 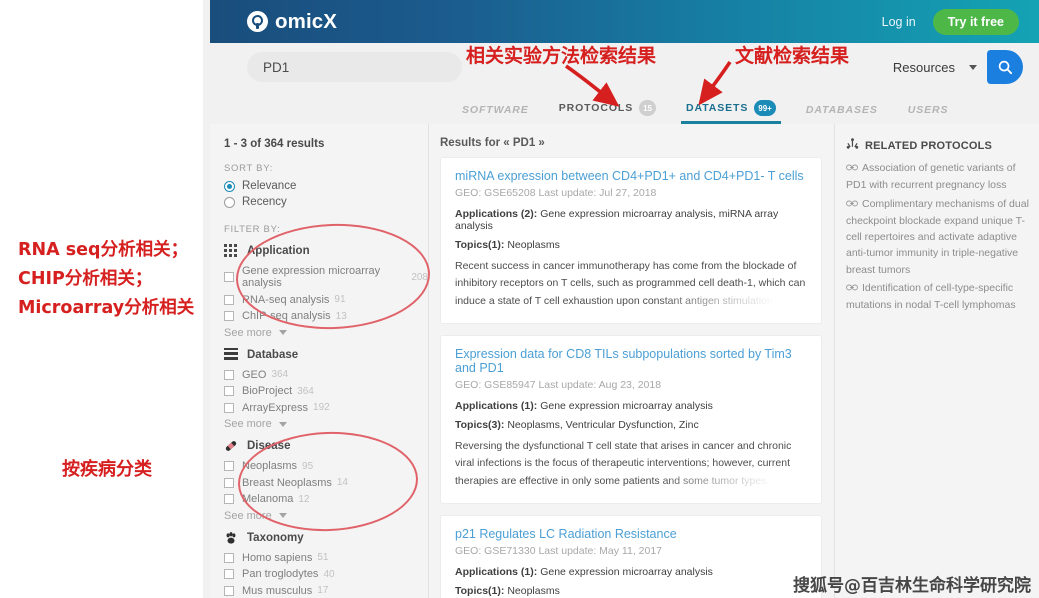 I want to click on tab-software-label: SOFTWARE, so click(x=495, y=110).